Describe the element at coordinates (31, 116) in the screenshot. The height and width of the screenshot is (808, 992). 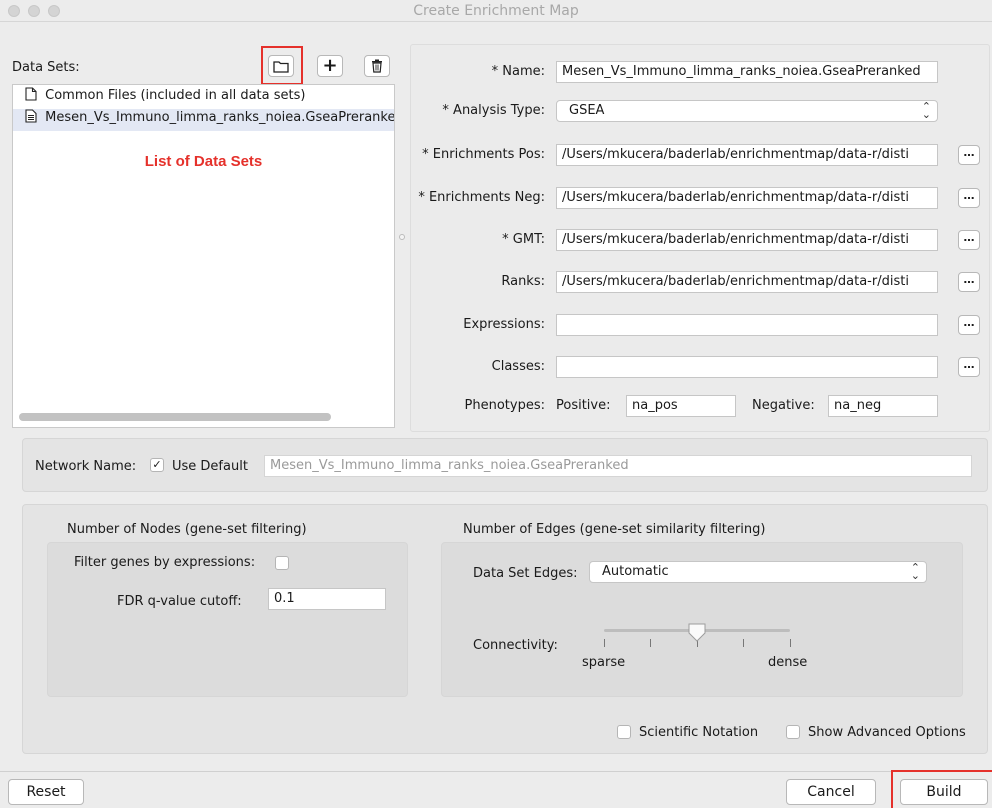
I see `document-icon` at that location.